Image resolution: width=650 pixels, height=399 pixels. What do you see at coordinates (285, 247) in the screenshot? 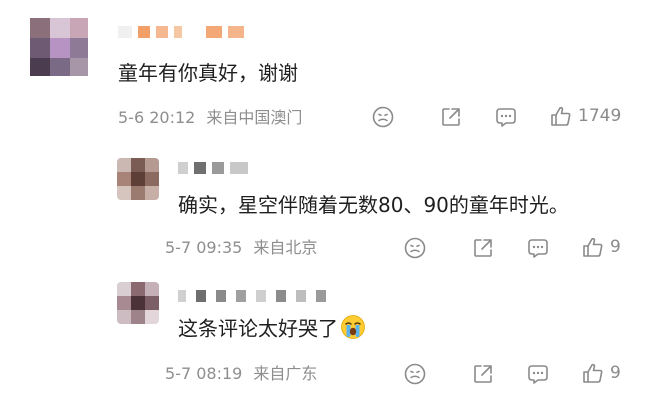
I see `comment-location: 来自北京` at bounding box center [285, 247].